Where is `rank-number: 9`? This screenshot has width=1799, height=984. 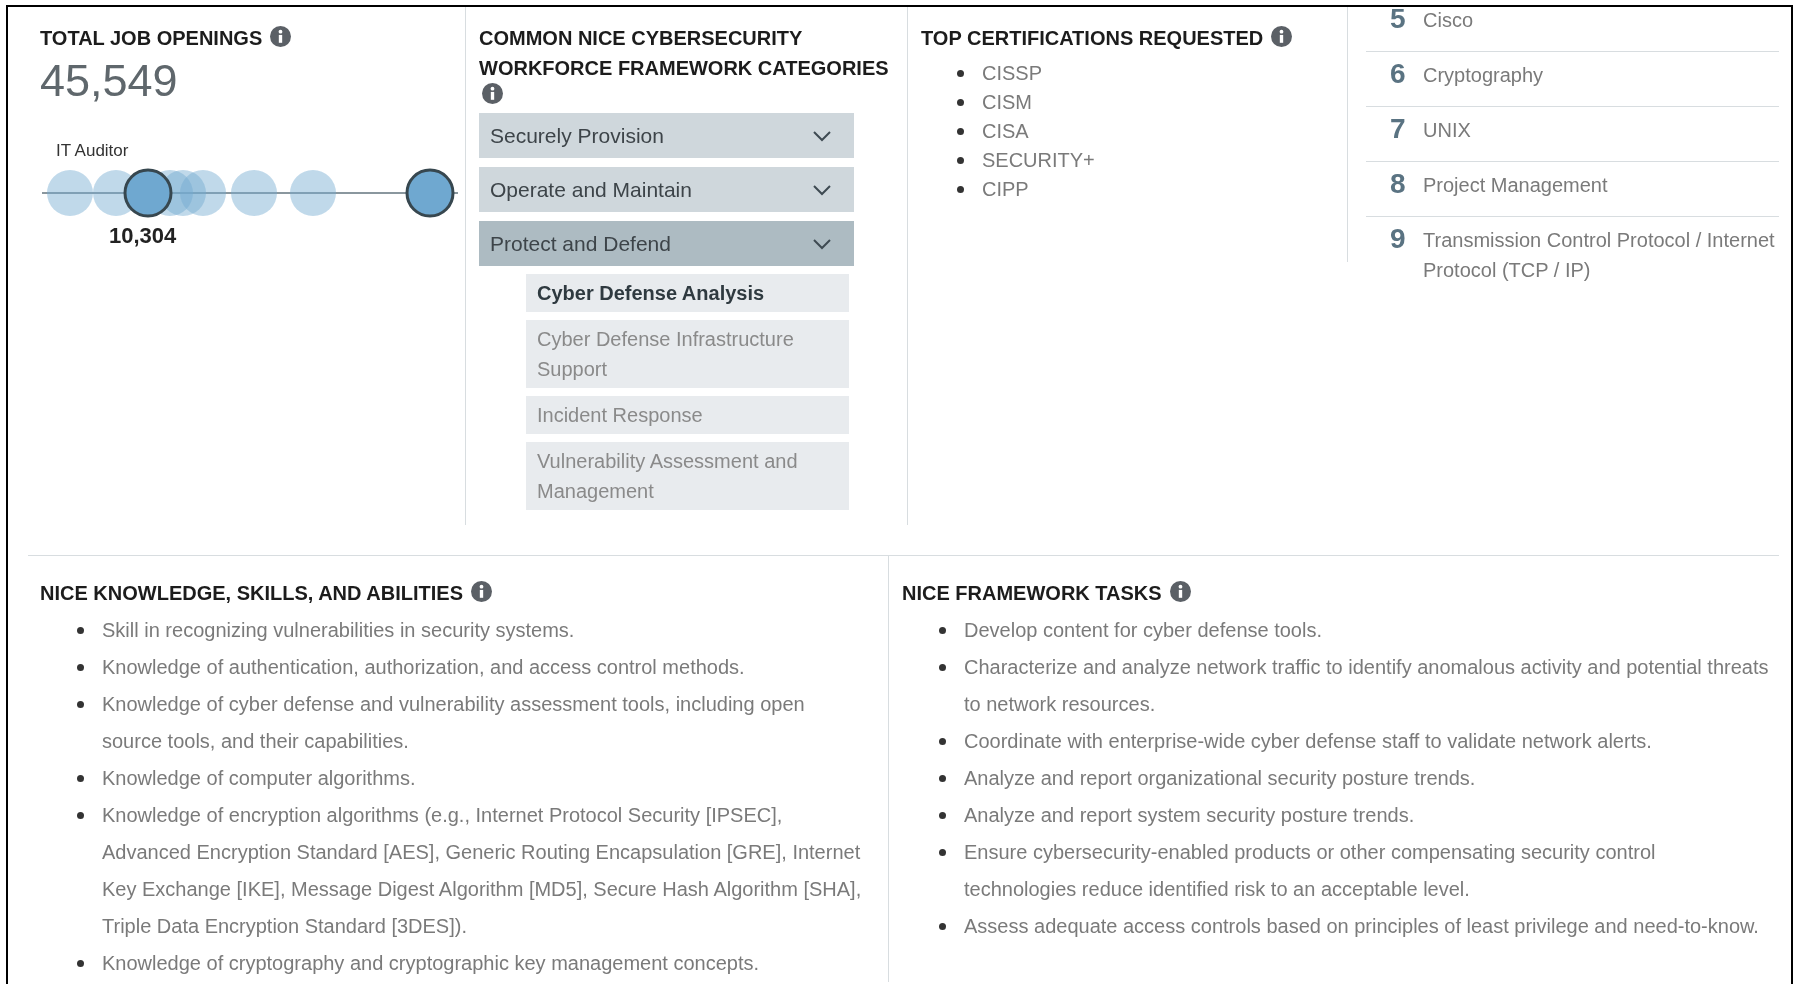 rank-number: 9 is located at coordinates (1398, 239).